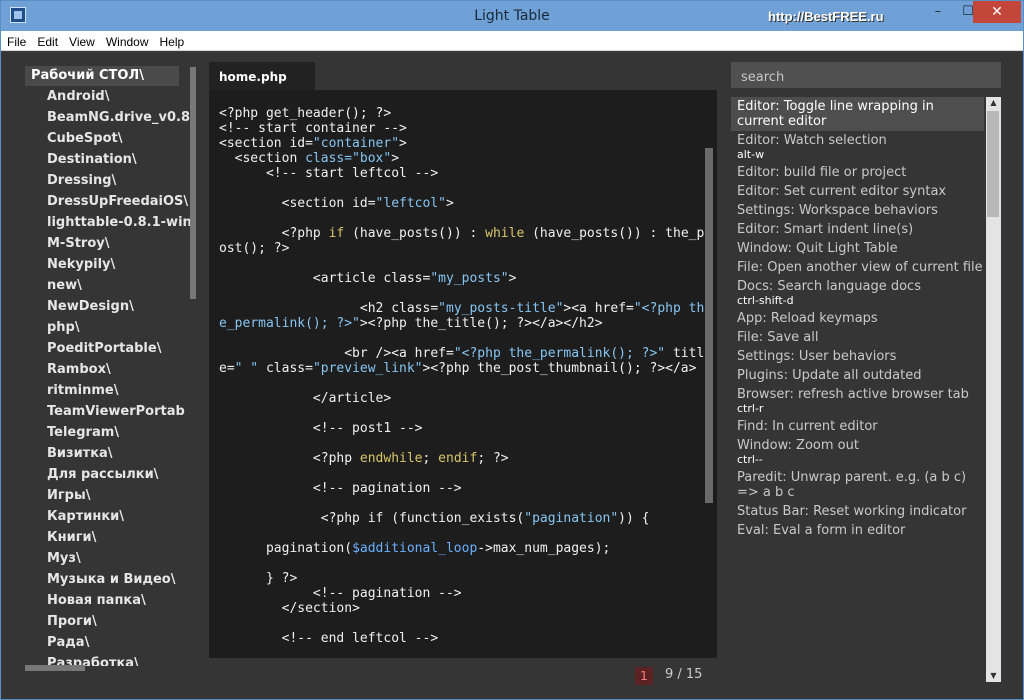  What do you see at coordinates (81, 40) in the screenshot?
I see `menu-view: View` at bounding box center [81, 40].